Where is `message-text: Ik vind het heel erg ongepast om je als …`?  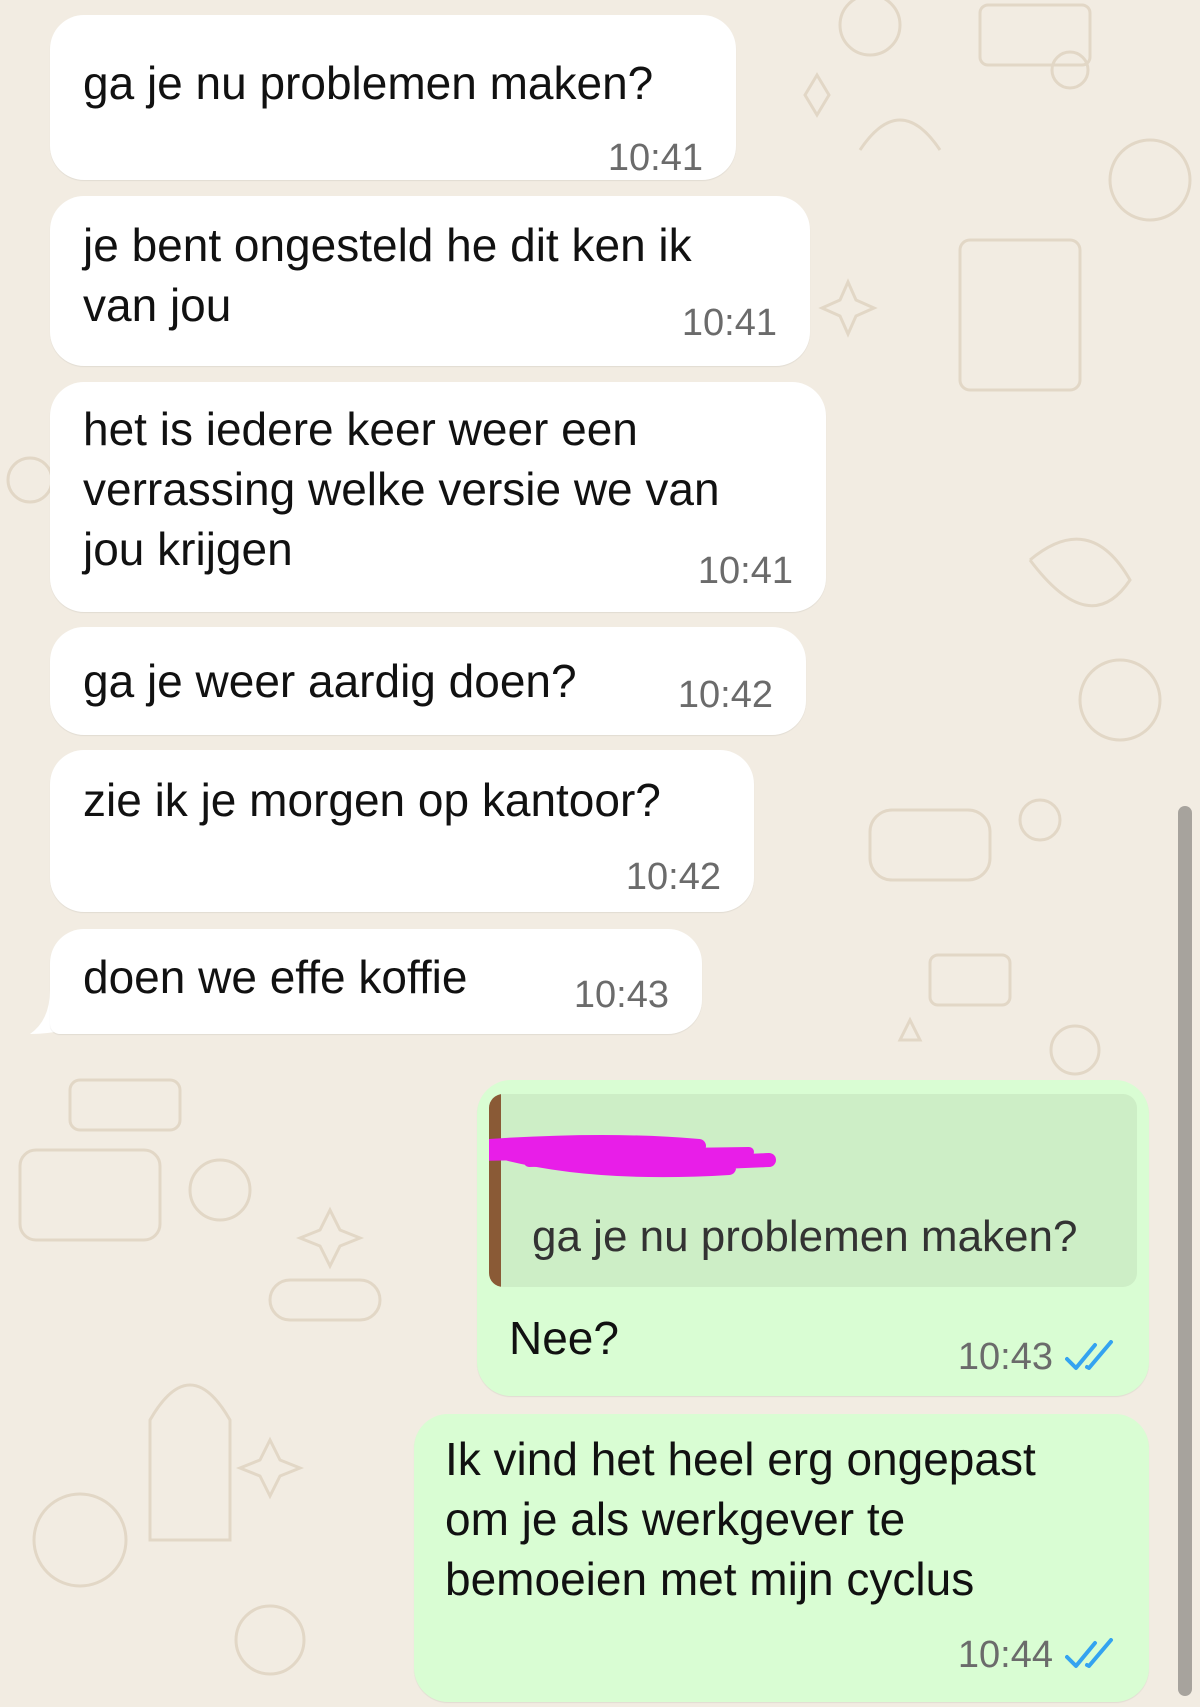 message-text: Ik vind het heel erg ongepast om je als … is located at coordinates (740, 1519).